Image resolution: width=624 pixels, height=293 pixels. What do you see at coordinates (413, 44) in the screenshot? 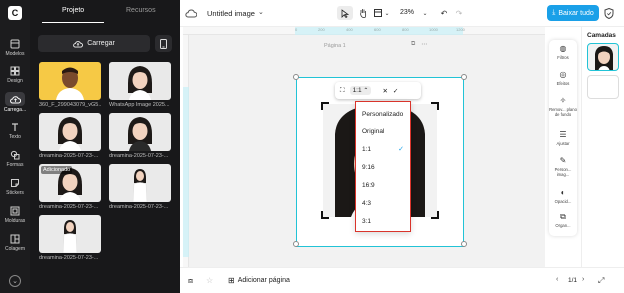
I see `copy-page-icon: ⧉` at bounding box center [413, 44].